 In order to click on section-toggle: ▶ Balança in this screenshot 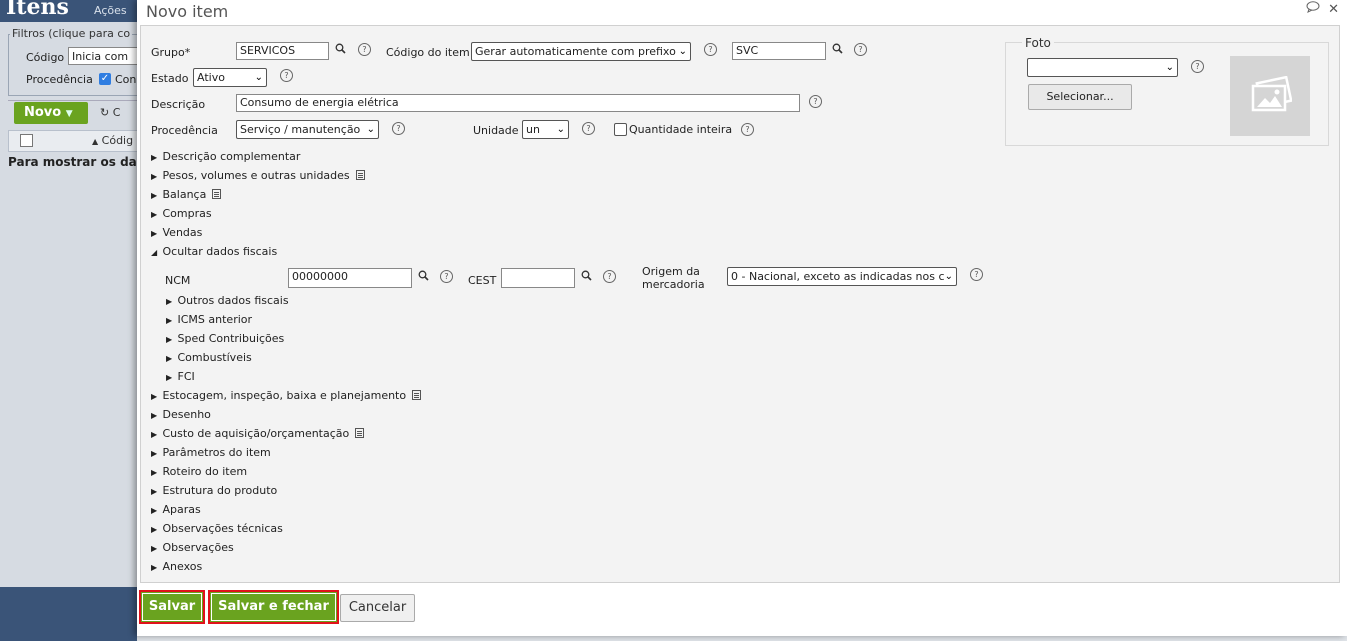, I will do `click(186, 194)`.